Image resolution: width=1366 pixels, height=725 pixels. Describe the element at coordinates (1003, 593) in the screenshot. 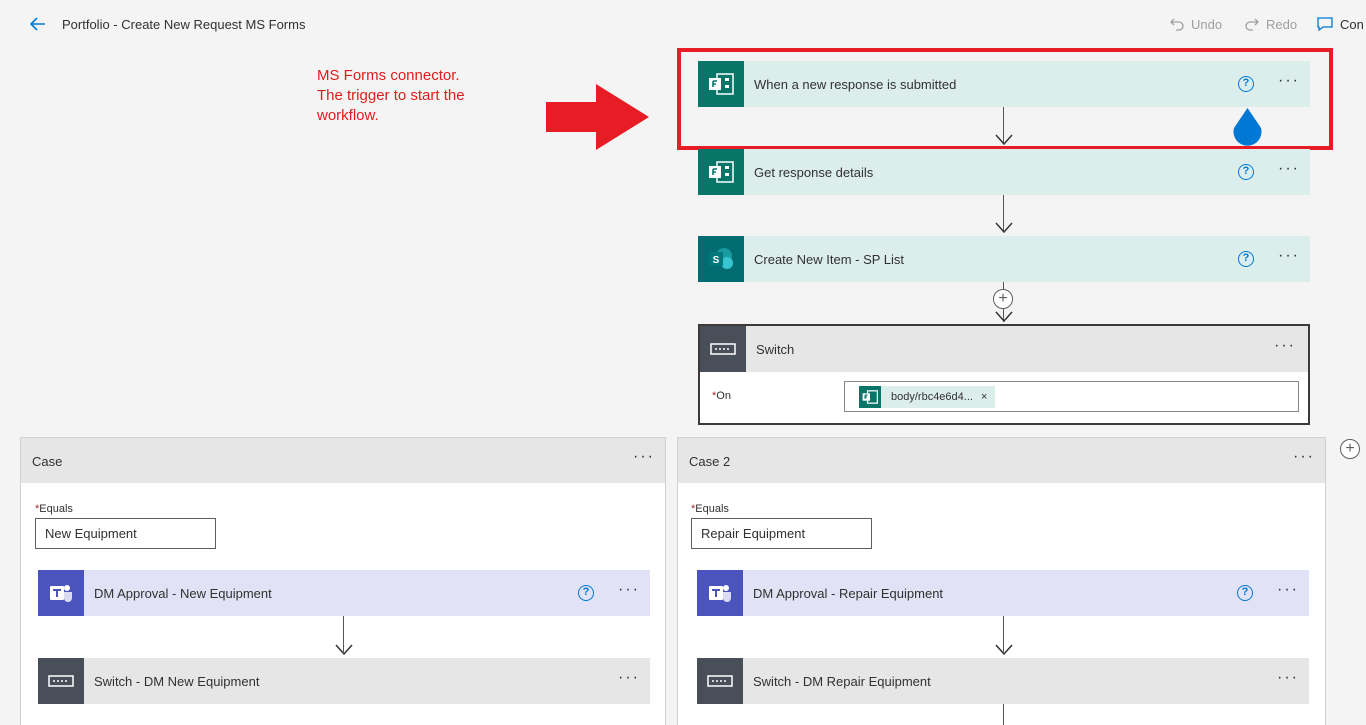

I see `approval-card: DM Approval - Repair Equipment ? ···` at that location.